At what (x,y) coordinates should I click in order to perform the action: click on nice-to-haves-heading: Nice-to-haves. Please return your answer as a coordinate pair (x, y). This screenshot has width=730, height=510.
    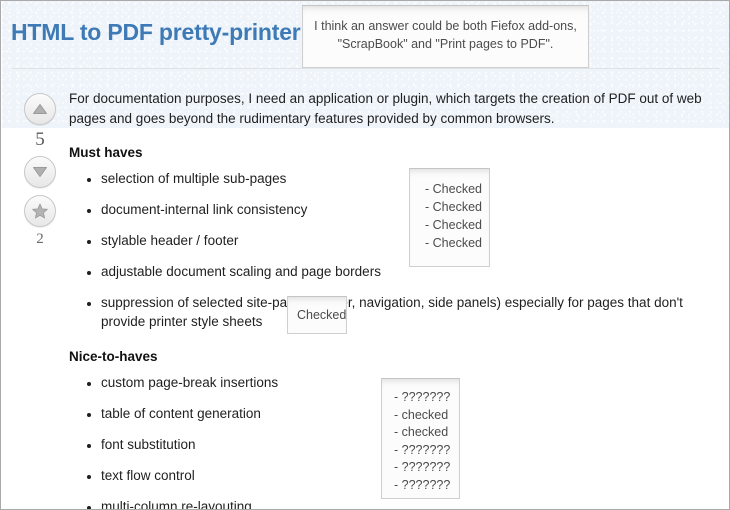
    Looking at the image, I should click on (113, 356).